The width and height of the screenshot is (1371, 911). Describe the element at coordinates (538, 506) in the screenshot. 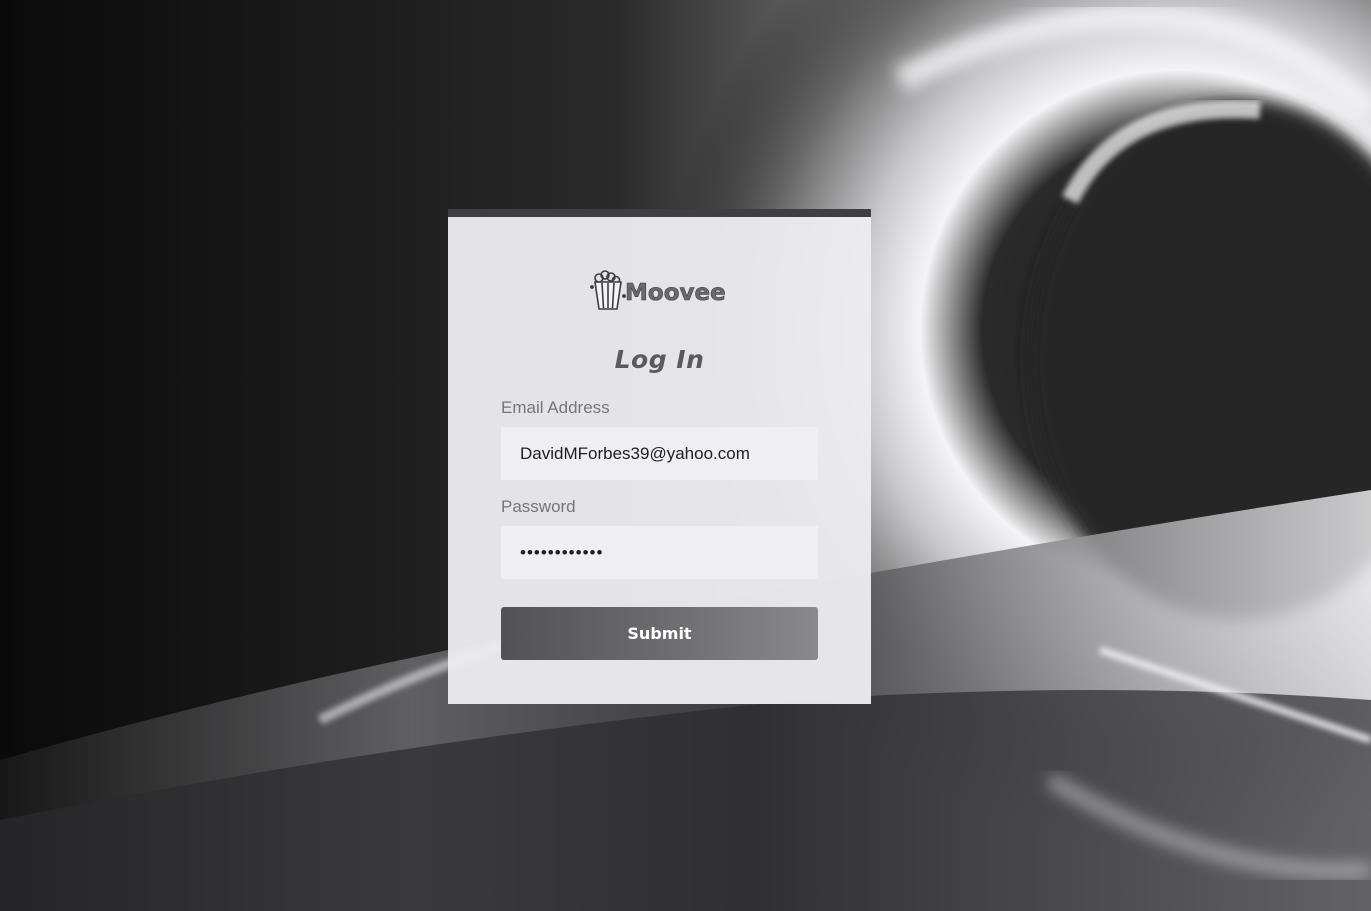

I see `password-label: Password` at that location.